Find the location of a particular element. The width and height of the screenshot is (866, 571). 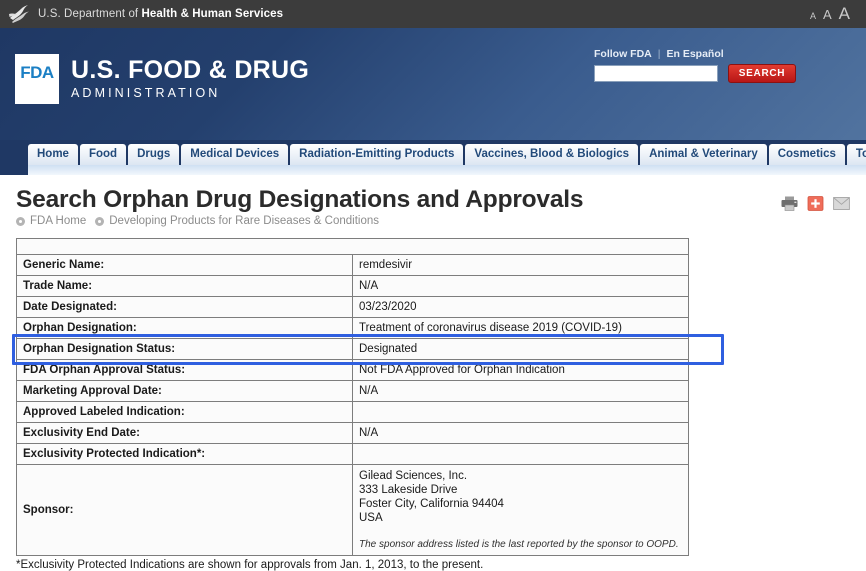

row-value-orphan-designation-status: Designated is located at coordinates (520, 349).